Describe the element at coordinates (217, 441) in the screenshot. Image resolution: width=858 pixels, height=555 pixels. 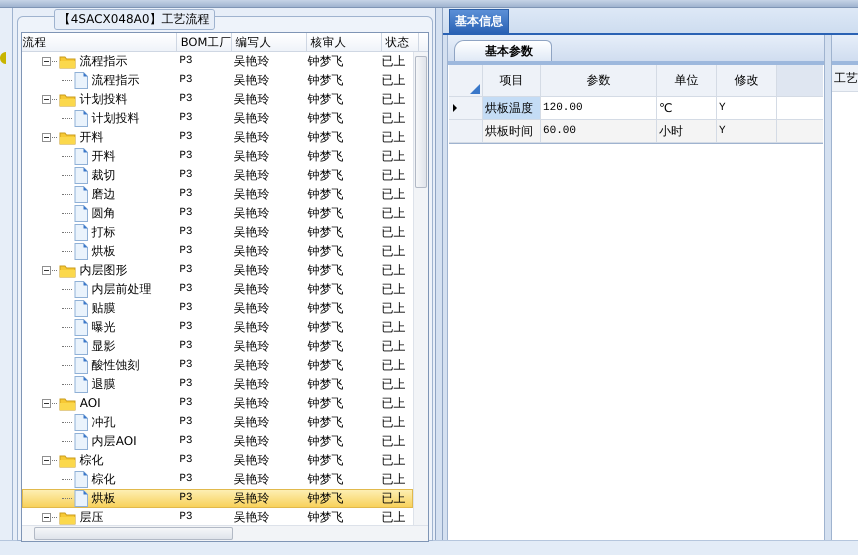
I see `tree-row: 内层AOI P3 吴艳玲 钟梦飞 已上` at that location.